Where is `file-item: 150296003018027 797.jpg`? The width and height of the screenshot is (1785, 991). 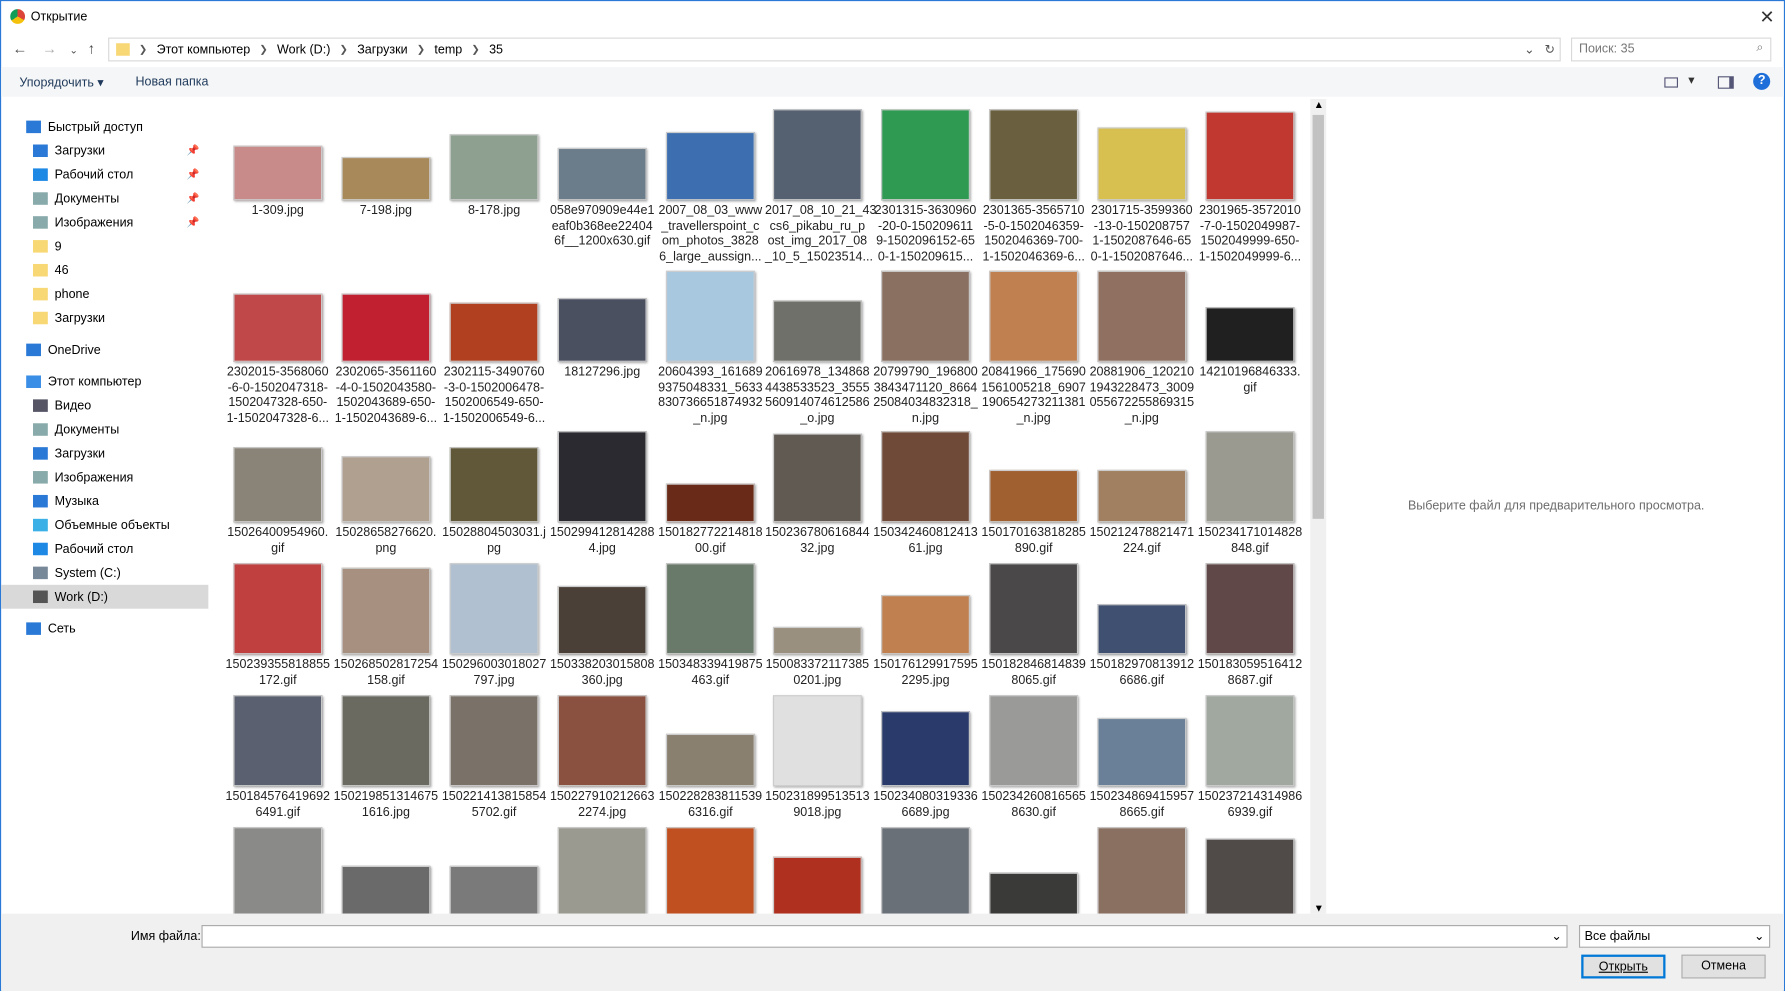
file-item: 150296003018027 797.jpg is located at coordinates (494, 625).